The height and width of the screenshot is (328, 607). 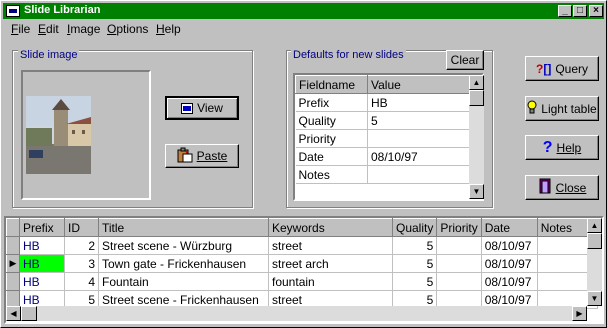 I want to click on col-priority: Priority, so click(x=459, y=227).